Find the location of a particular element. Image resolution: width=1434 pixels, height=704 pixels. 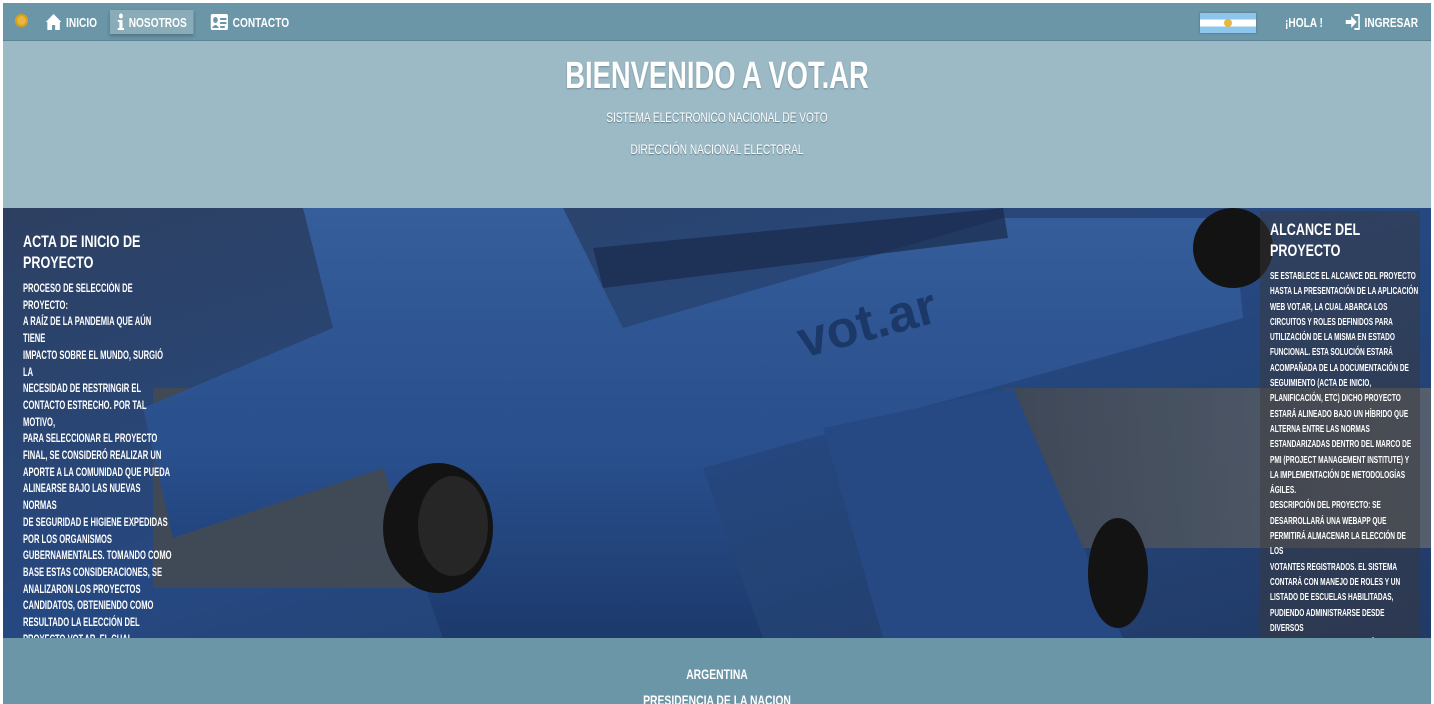

login-label: INGRESAR is located at coordinates (1391, 22).